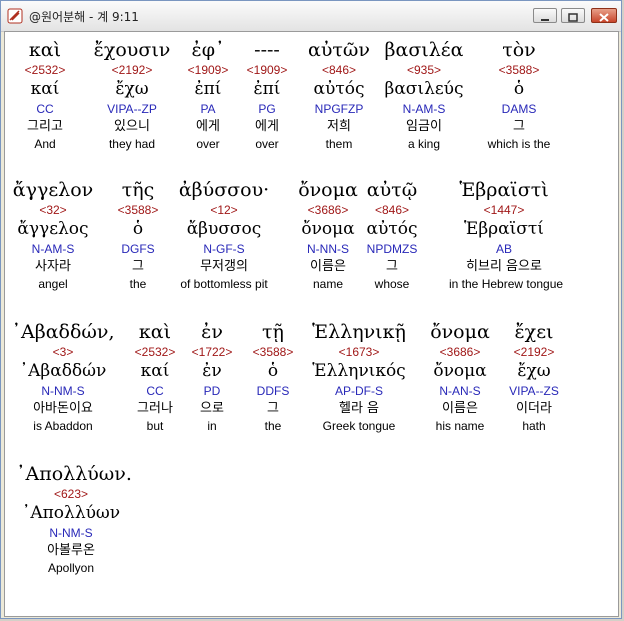  What do you see at coordinates (71, 550) in the screenshot?
I see `korean-gloss: 아볼루온` at bounding box center [71, 550].